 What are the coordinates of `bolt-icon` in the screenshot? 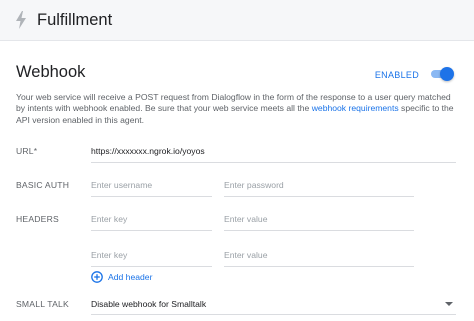 It's located at (21, 20).